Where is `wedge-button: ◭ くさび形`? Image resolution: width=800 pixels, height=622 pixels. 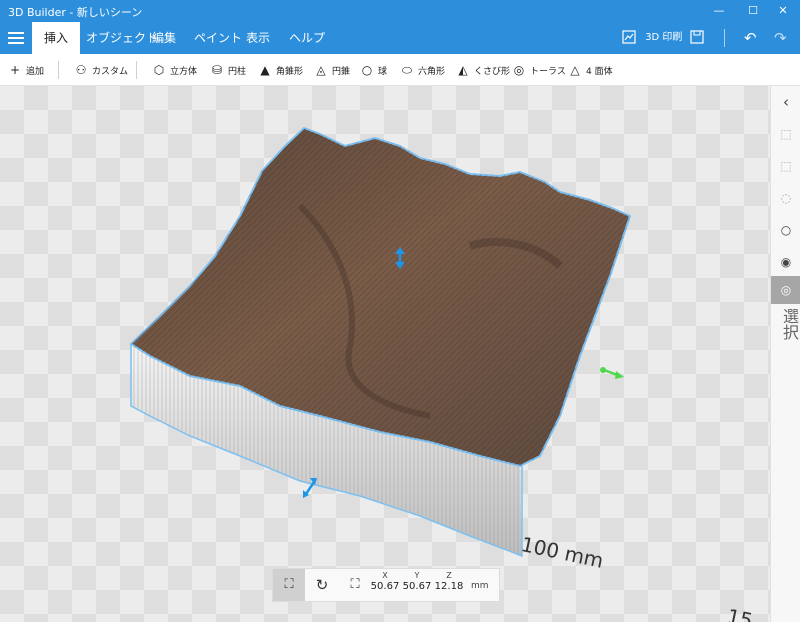
wedge-button: ◭ くさび形 is located at coordinates (483, 70).